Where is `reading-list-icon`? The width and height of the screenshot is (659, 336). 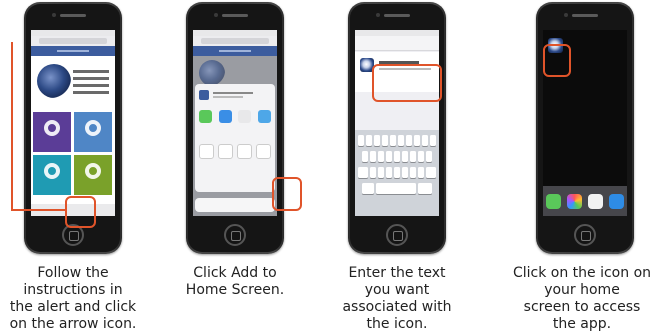
reading-list-icon is located at coordinates (225, 151).